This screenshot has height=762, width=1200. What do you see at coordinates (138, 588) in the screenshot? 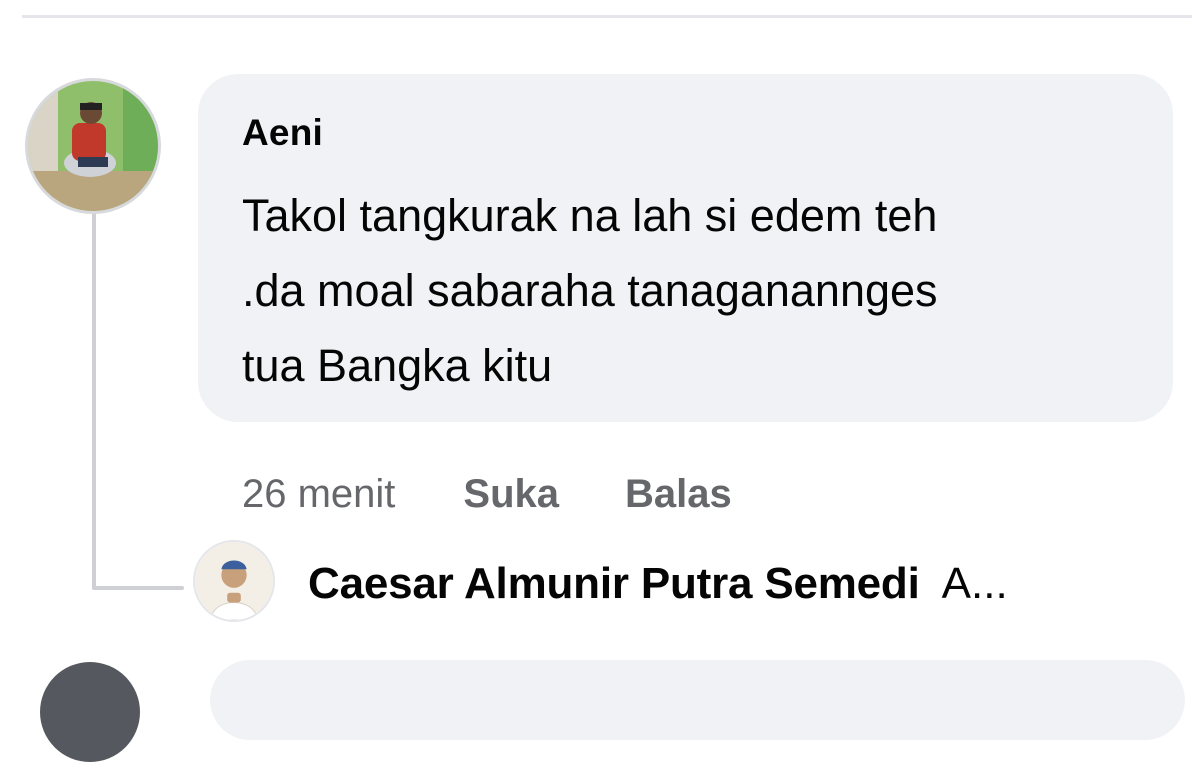
I see `thread-connector-horizontal` at bounding box center [138, 588].